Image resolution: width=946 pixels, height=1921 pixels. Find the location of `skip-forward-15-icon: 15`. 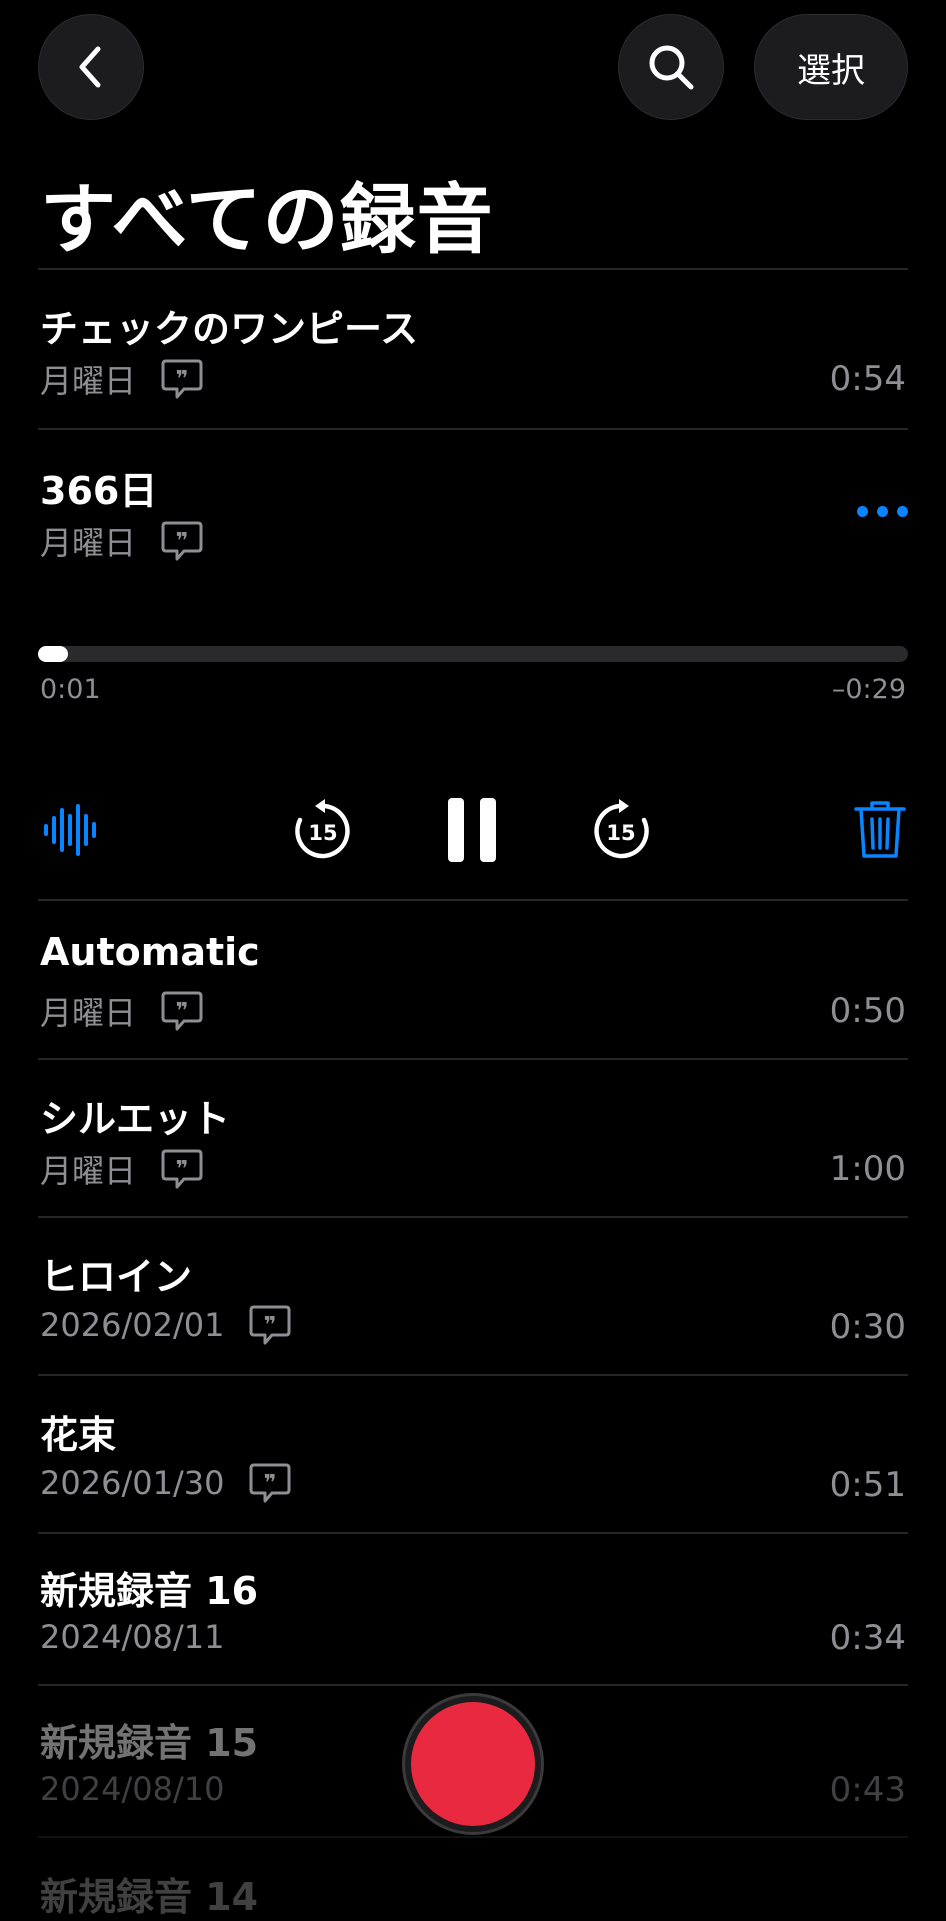

skip-forward-15-icon: 15 is located at coordinates (621, 829).